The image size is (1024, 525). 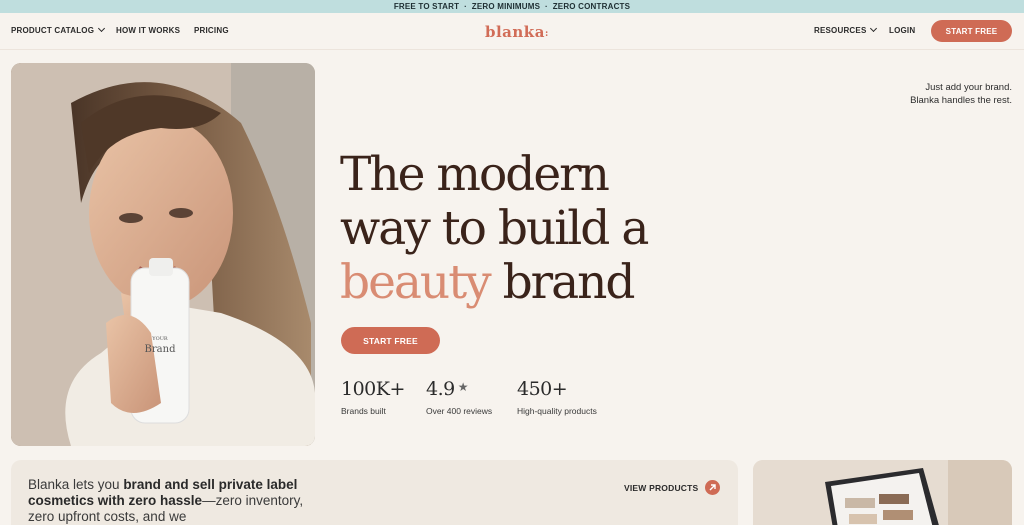 I want to click on start-free-button-hero: START FREE, so click(x=390, y=340).